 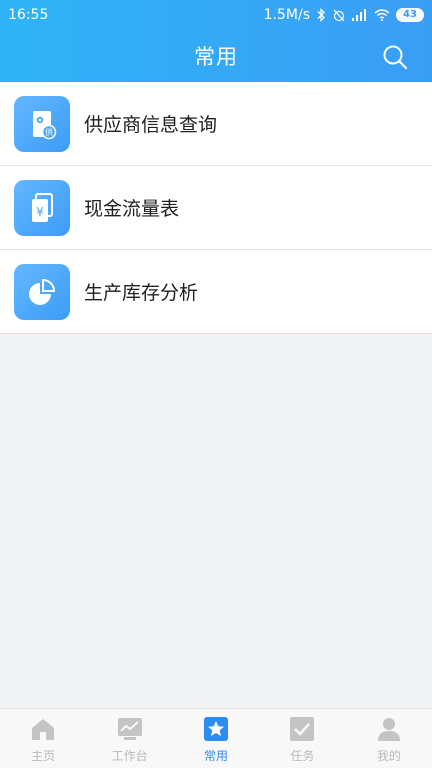 I want to click on user-icon, so click(x=389, y=729).